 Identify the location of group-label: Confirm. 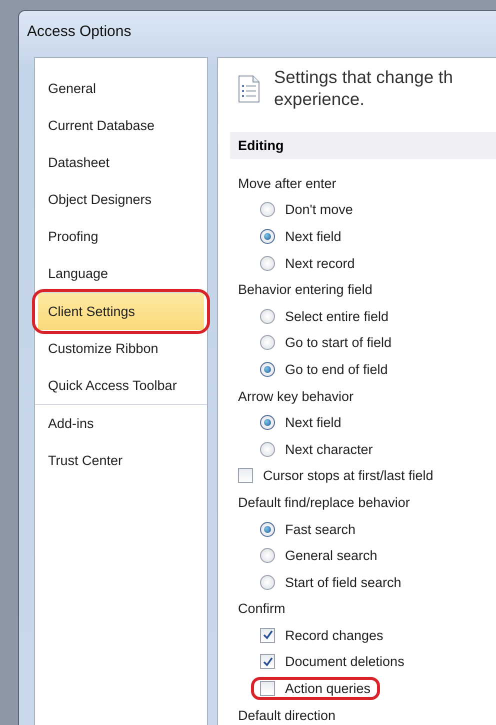
(262, 608).